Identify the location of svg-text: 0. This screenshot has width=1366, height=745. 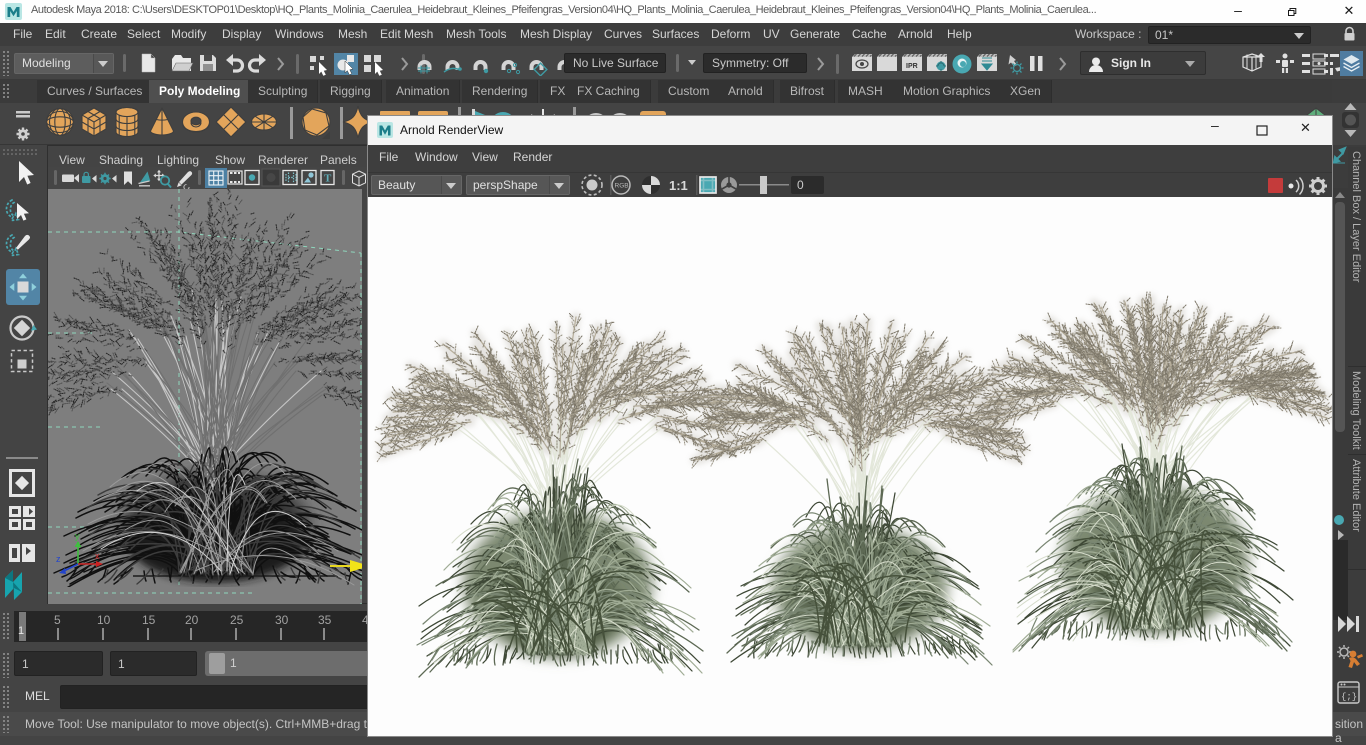
(800, 185).